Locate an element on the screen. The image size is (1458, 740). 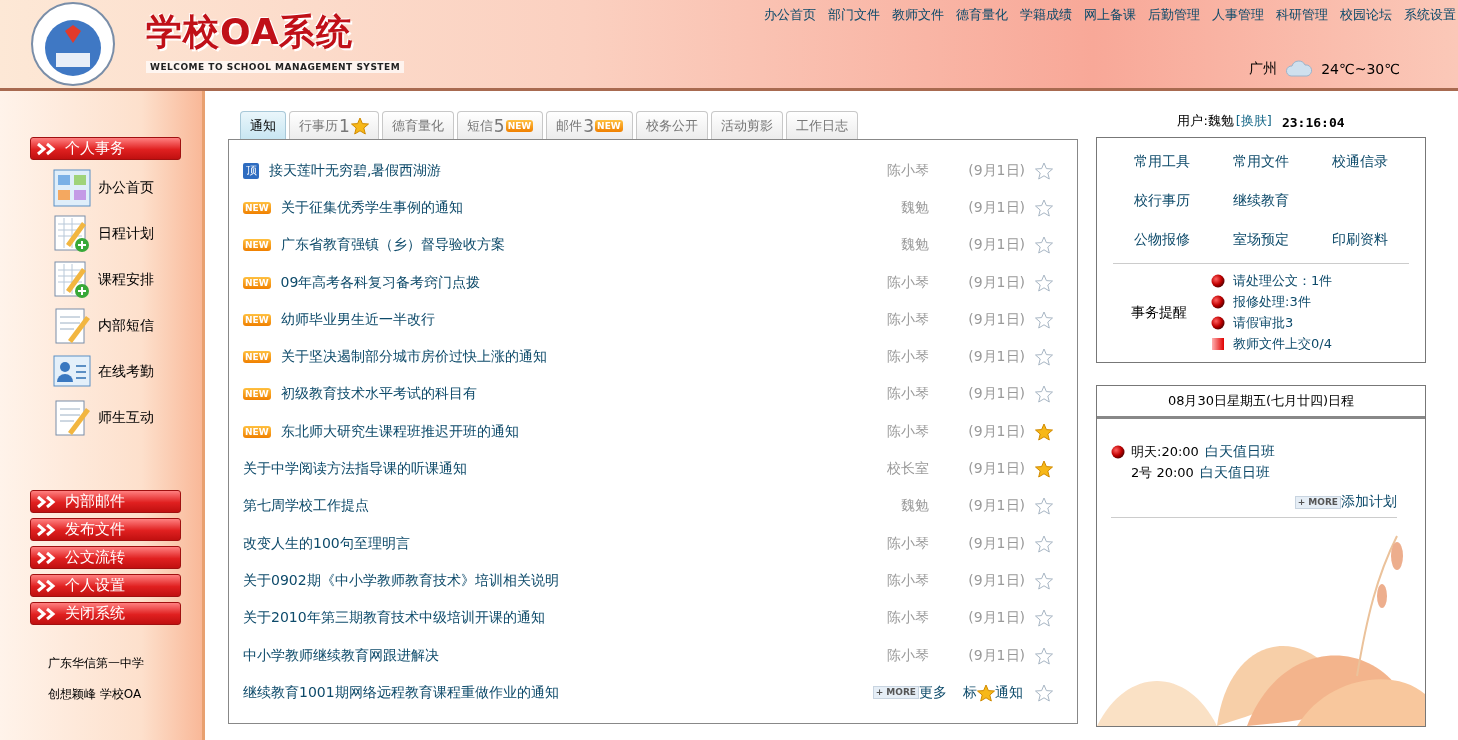
nav-link: 科研管理 is located at coordinates (1302, 15).